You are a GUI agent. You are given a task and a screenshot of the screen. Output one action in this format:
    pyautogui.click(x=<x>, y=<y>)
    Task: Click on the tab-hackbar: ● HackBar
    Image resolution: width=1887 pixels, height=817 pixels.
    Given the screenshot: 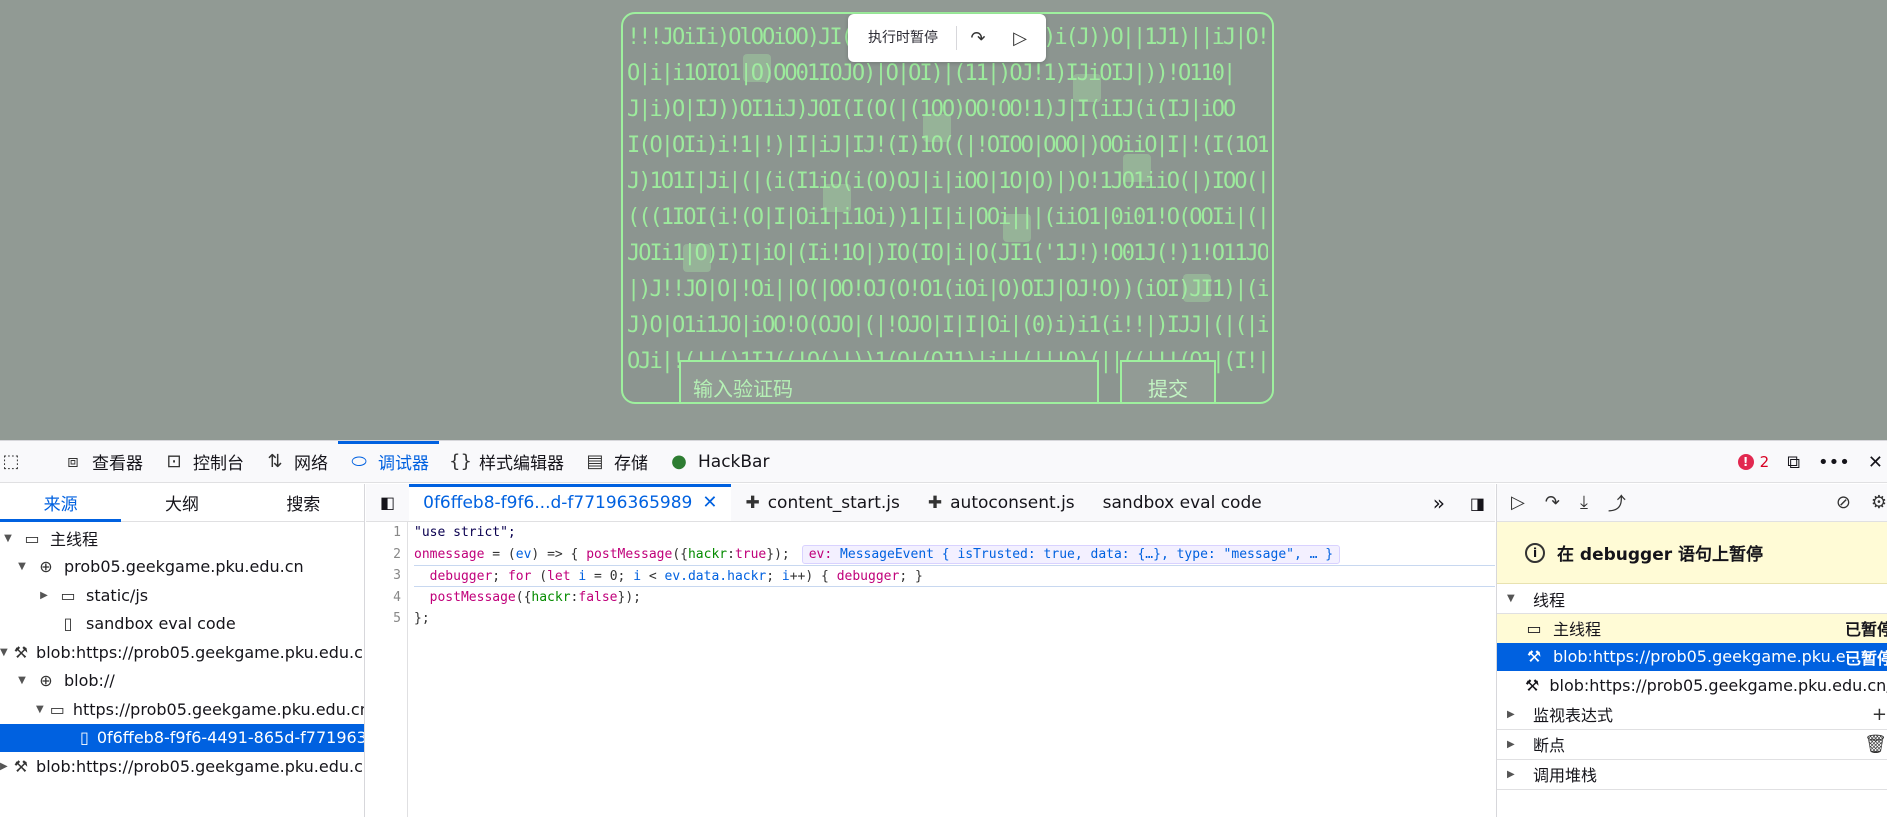 What is the action you would take?
    pyautogui.click(x=718, y=461)
    